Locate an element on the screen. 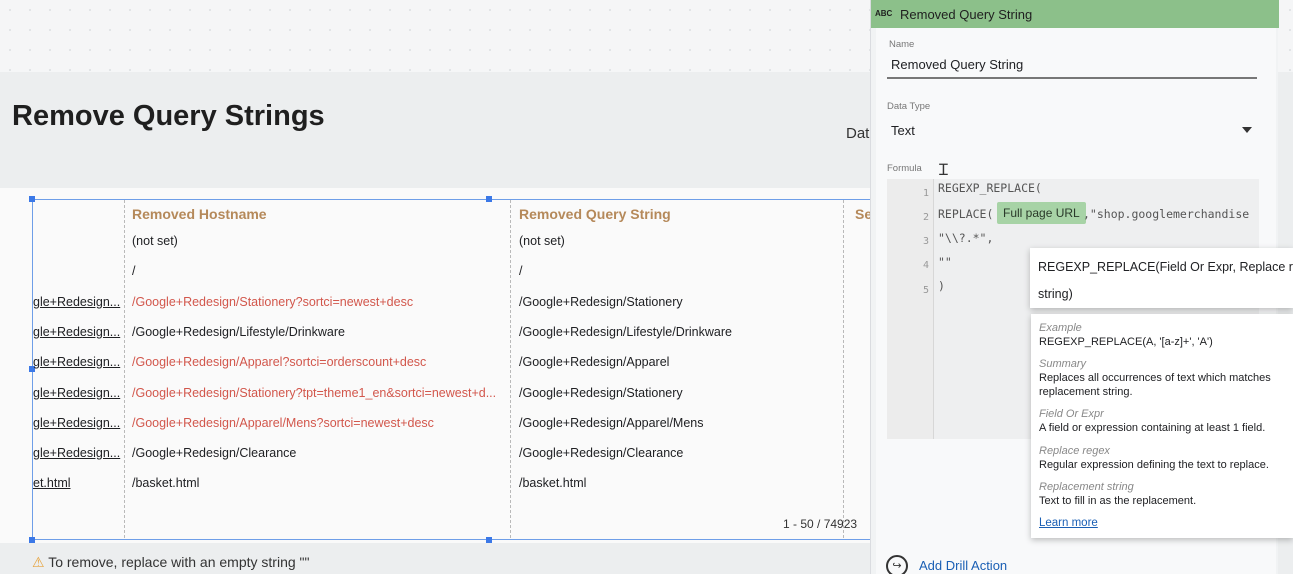  hostname-cell: / is located at coordinates (134, 271).